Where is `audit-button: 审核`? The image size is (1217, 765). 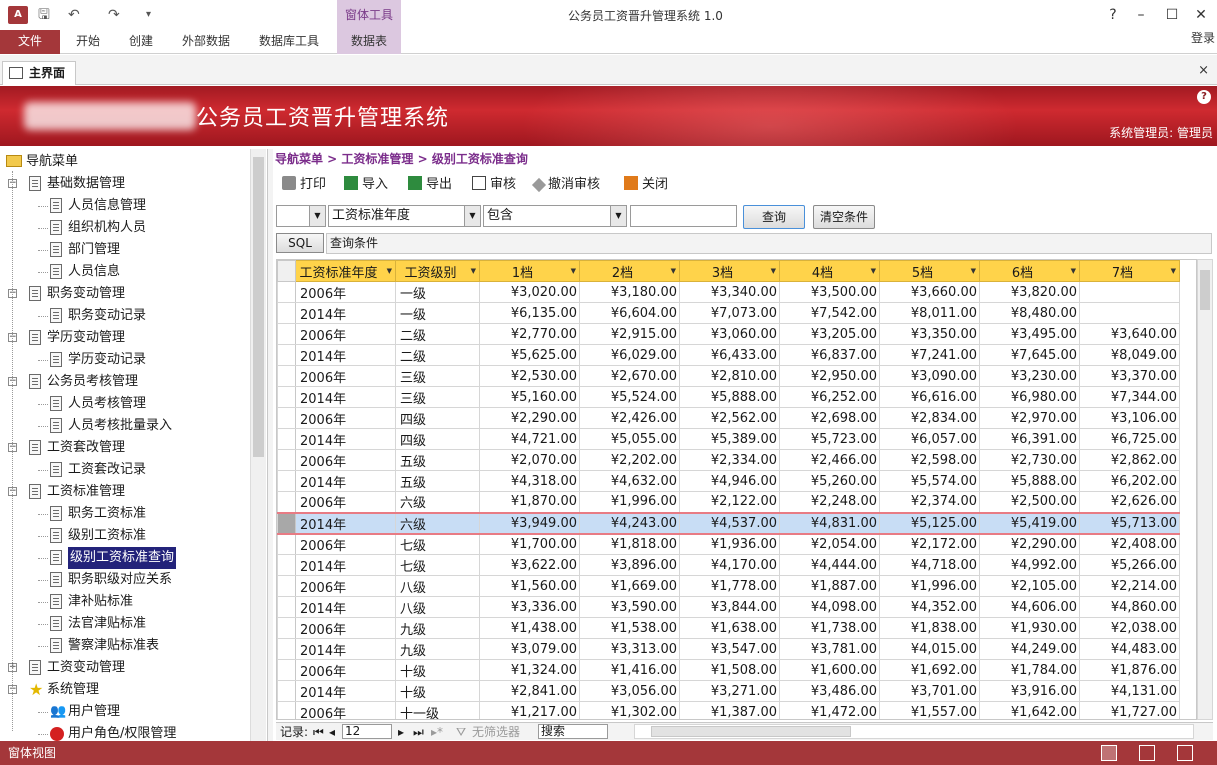 audit-button: 审核 is located at coordinates (494, 185).